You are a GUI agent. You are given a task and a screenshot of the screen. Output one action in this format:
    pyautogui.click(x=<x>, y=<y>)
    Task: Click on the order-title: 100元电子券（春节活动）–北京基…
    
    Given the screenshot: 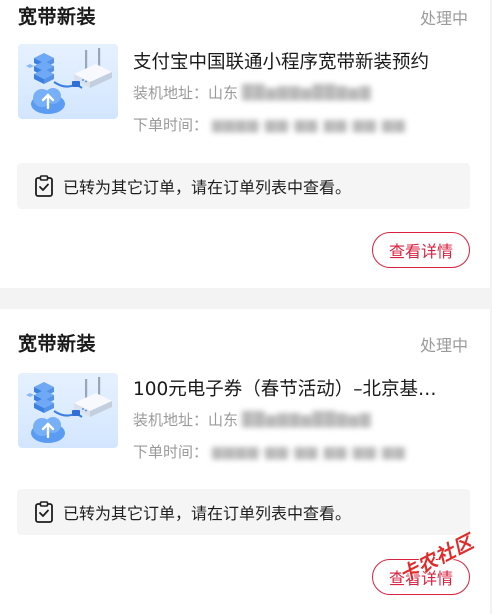 What is the action you would take?
    pyautogui.click(x=285, y=389)
    